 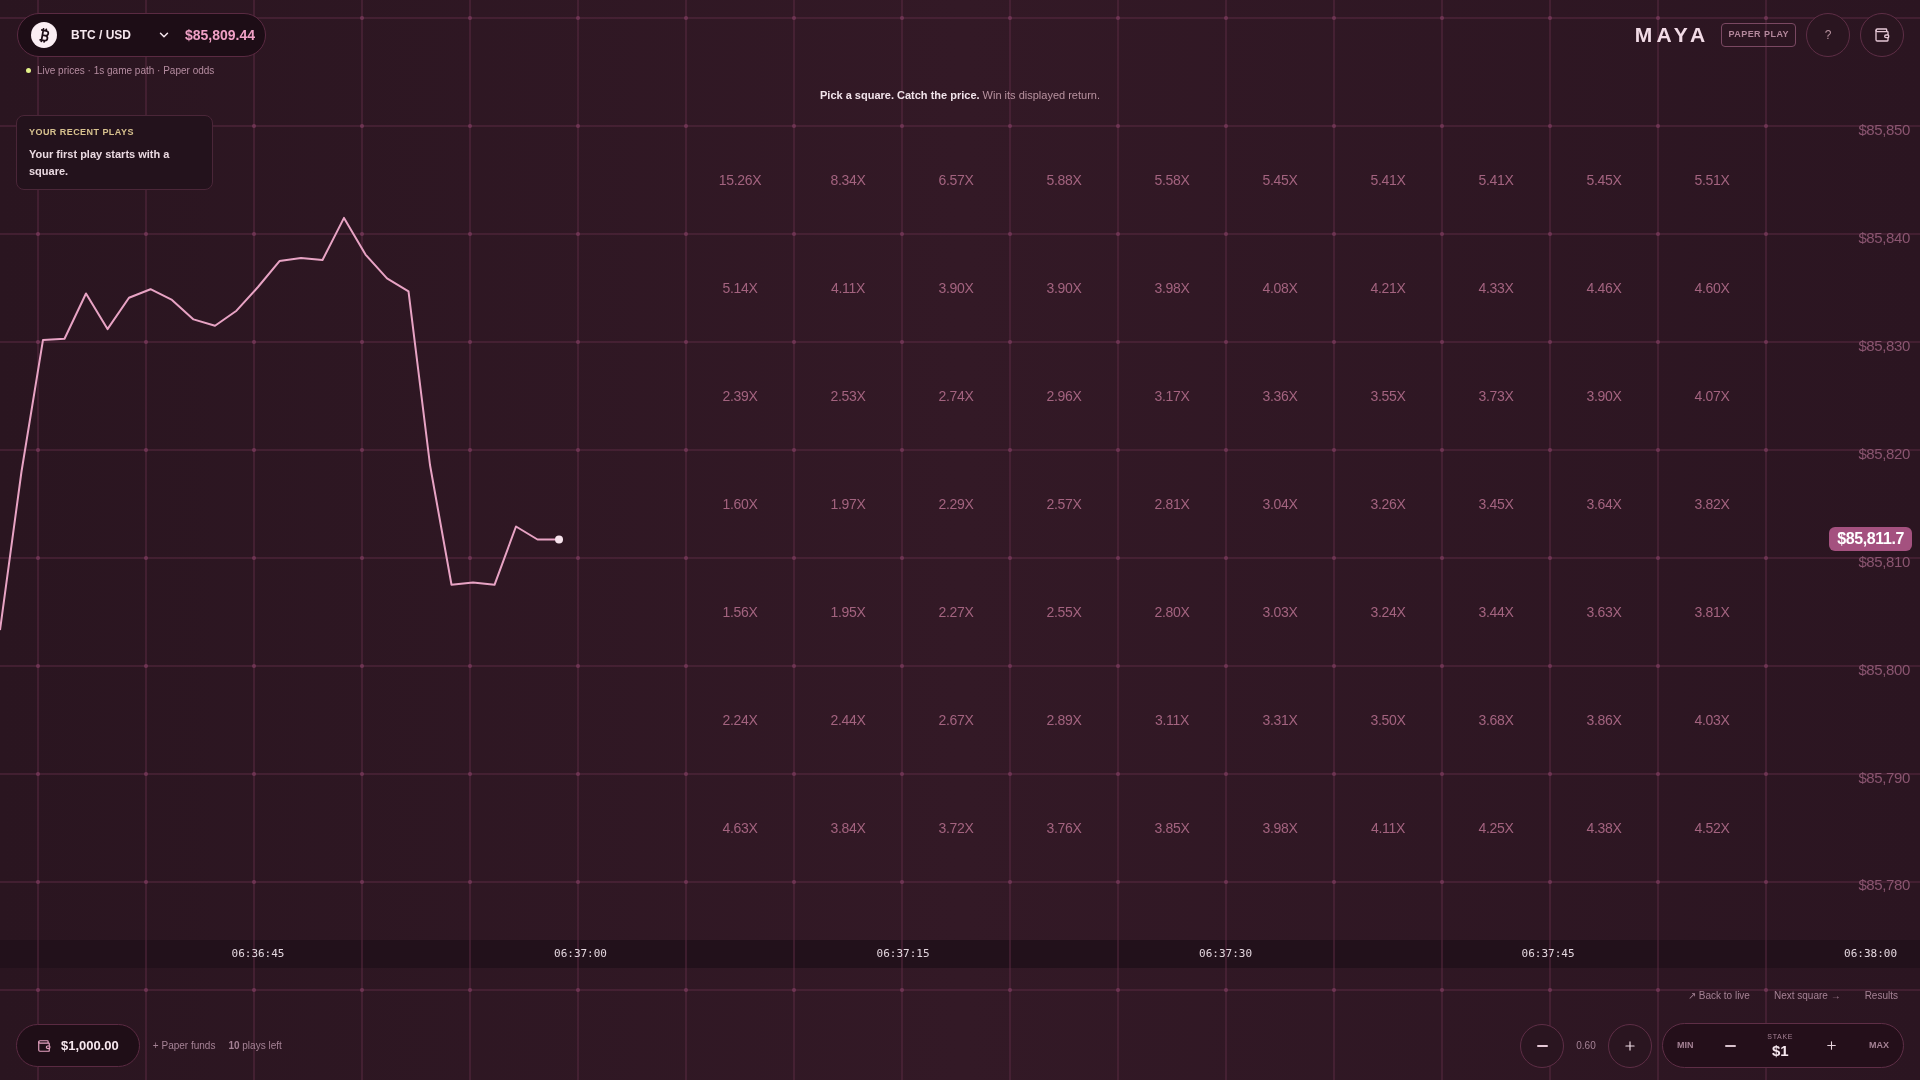 What do you see at coordinates (1542, 1045) in the screenshot?
I see `minus-icon` at bounding box center [1542, 1045].